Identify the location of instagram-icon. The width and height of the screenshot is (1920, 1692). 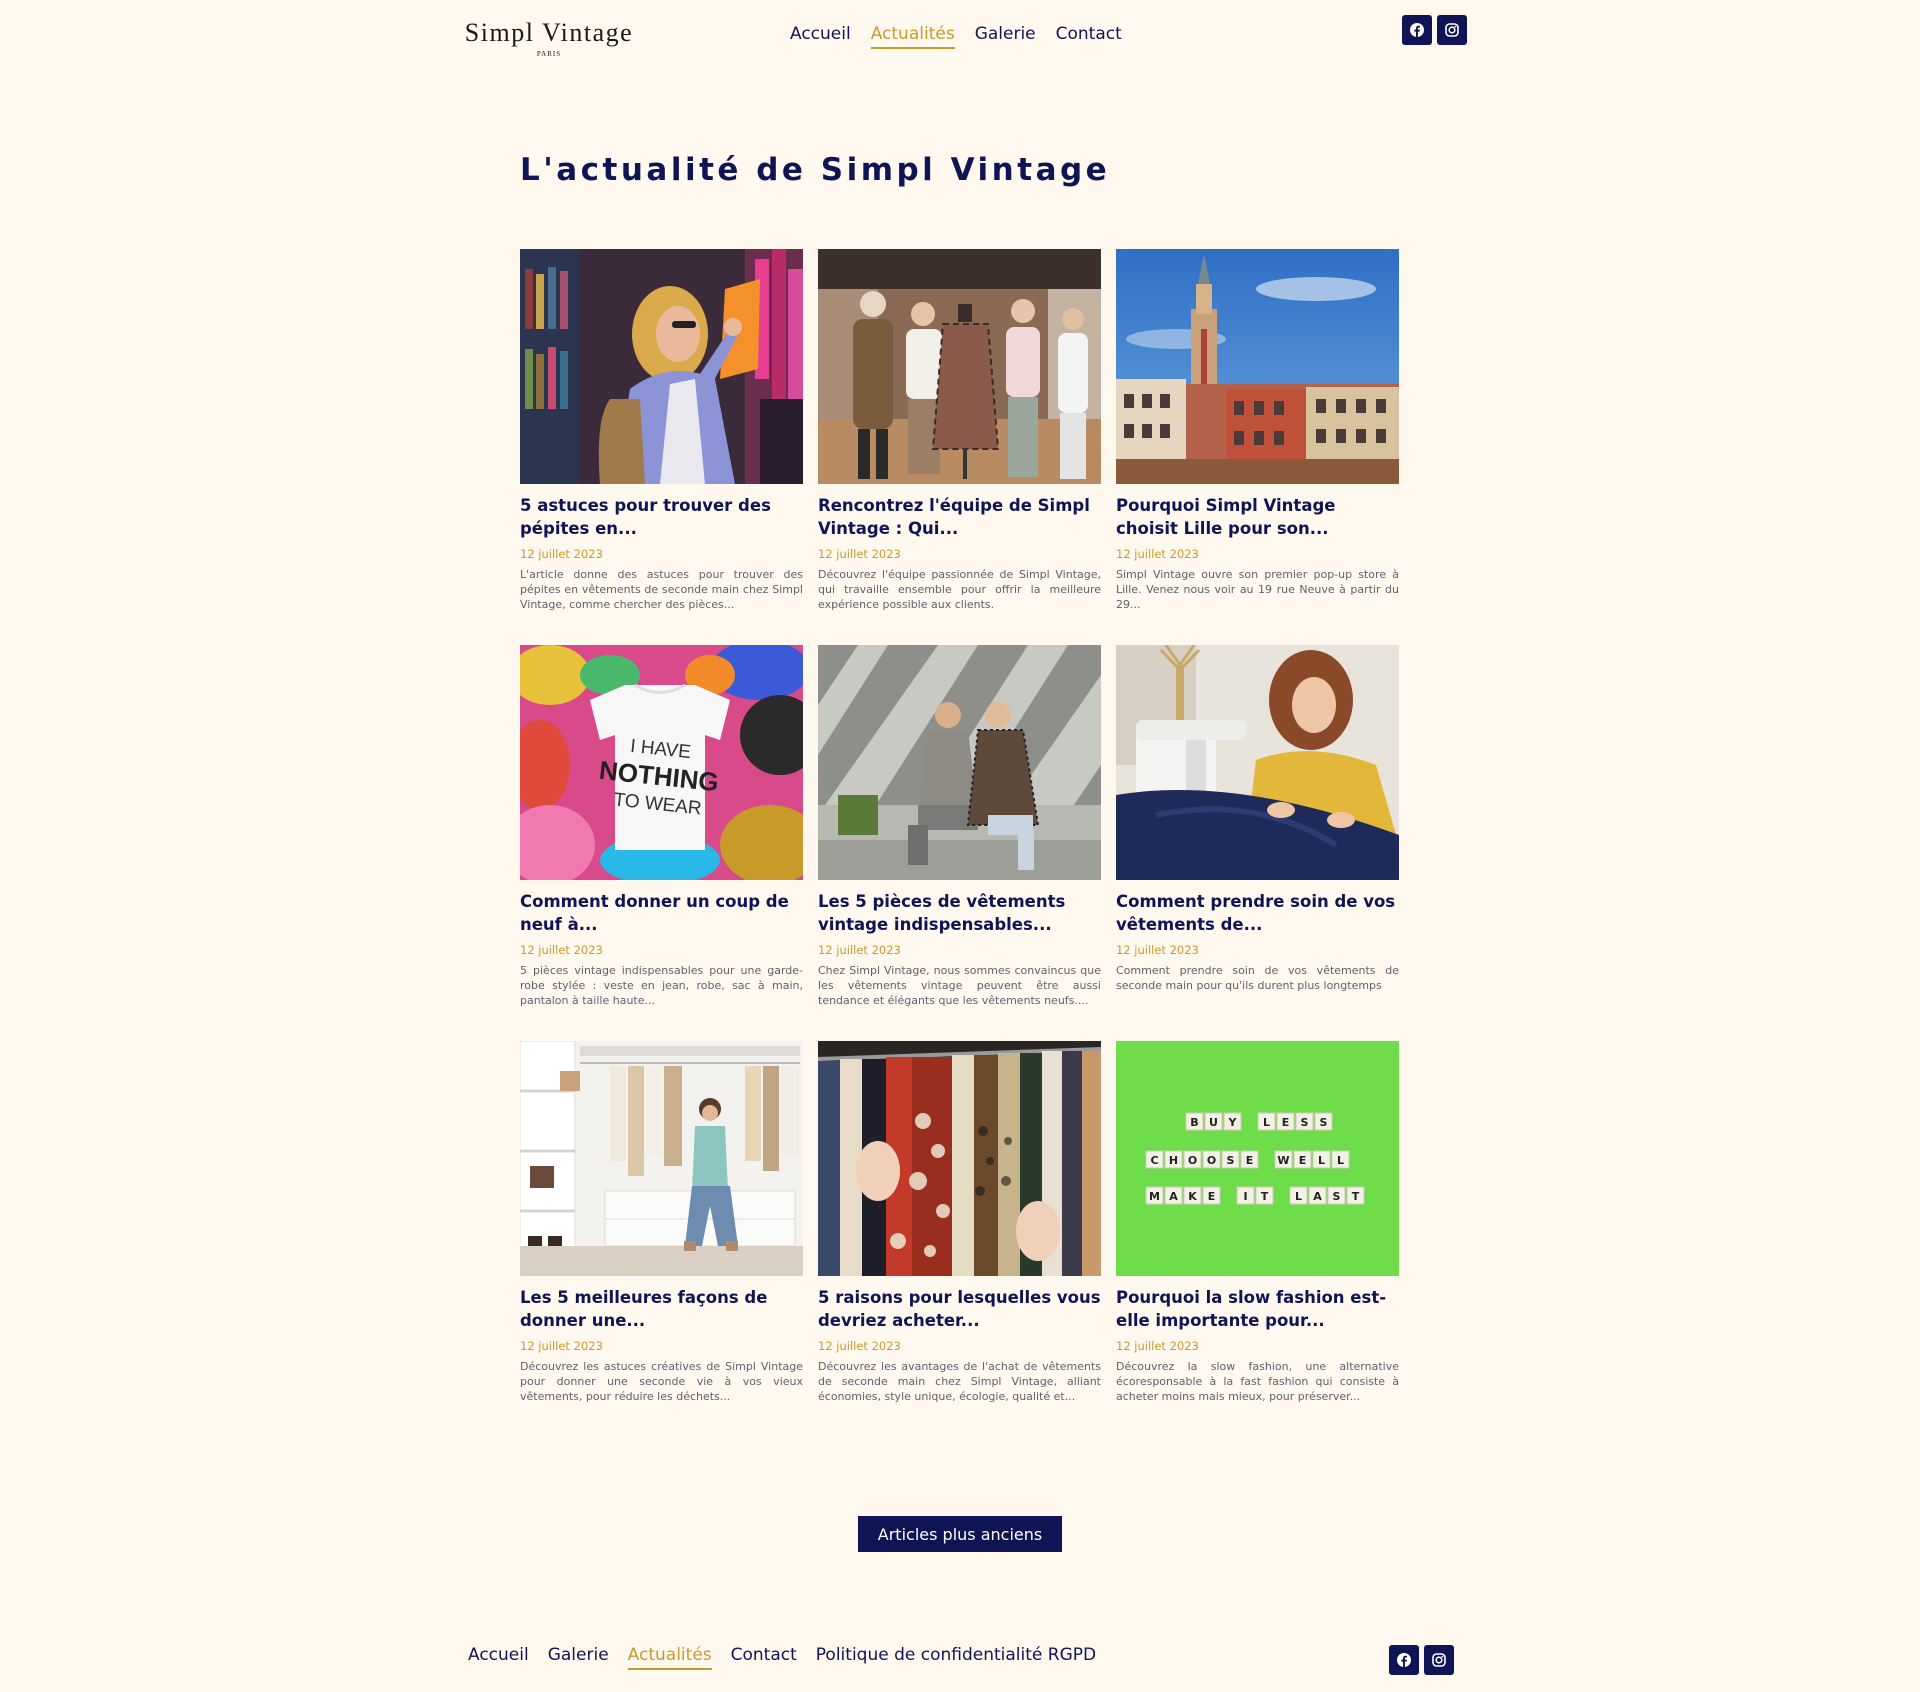
(1452, 30).